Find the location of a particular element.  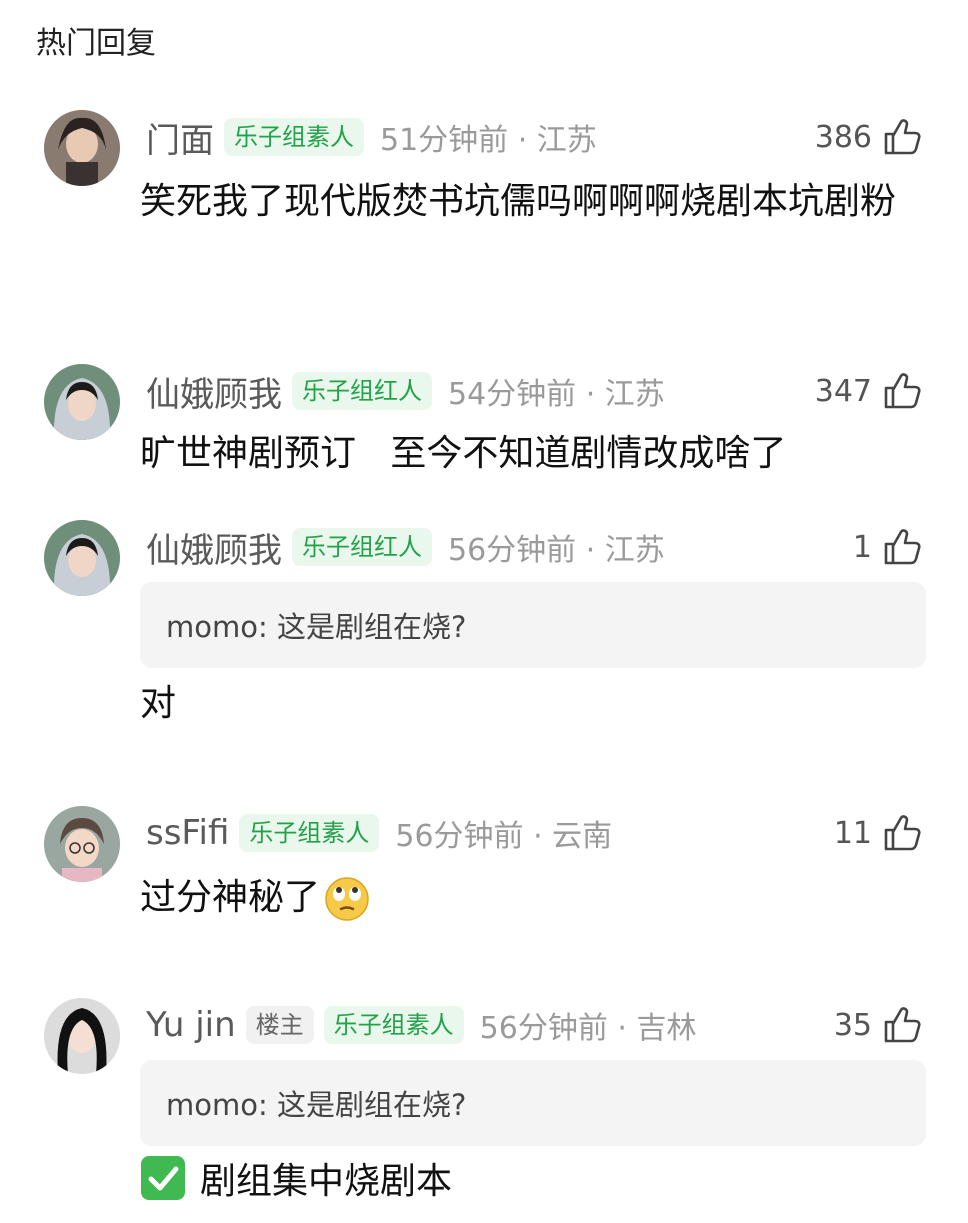

comment-text: 笑死我了现代版焚书坑儒吗啊啊啊烧剧本坑剧粉 is located at coordinates (518, 201).